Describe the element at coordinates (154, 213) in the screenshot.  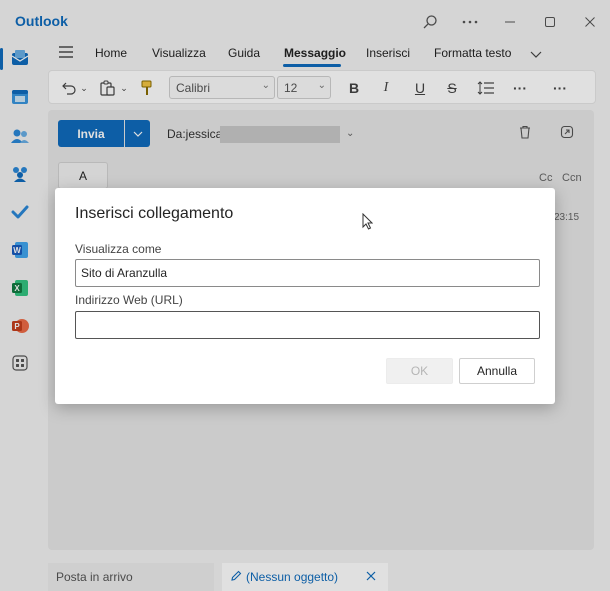
I see `dialog-title: Inserisci collegamento` at that location.